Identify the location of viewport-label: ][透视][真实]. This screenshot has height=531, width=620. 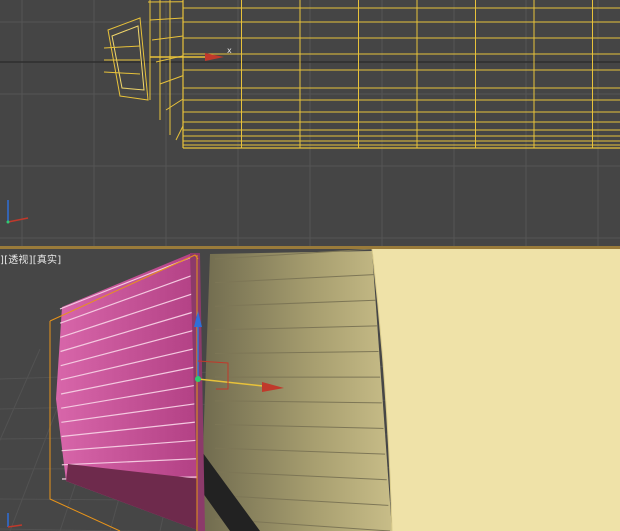
(30, 258).